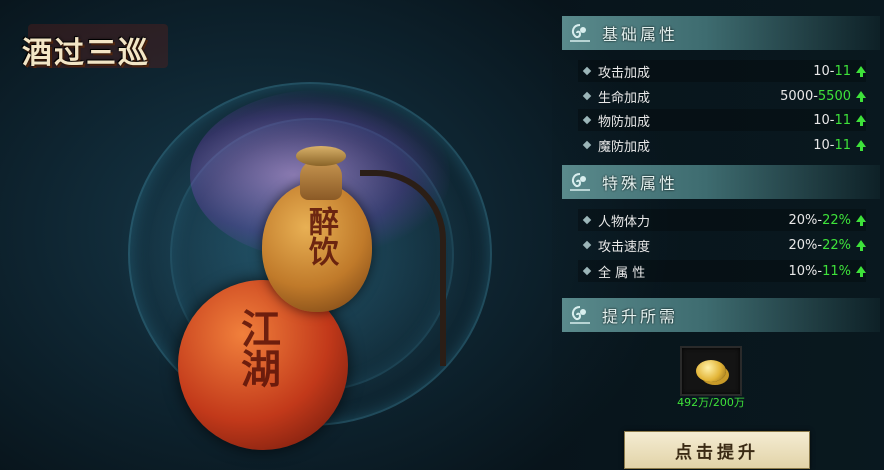 This screenshot has width=884, height=470. What do you see at coordinates (320, 236) in the screenshot?
I see `gourd-top-text: 醉饮` at bounding box center [320, 236].